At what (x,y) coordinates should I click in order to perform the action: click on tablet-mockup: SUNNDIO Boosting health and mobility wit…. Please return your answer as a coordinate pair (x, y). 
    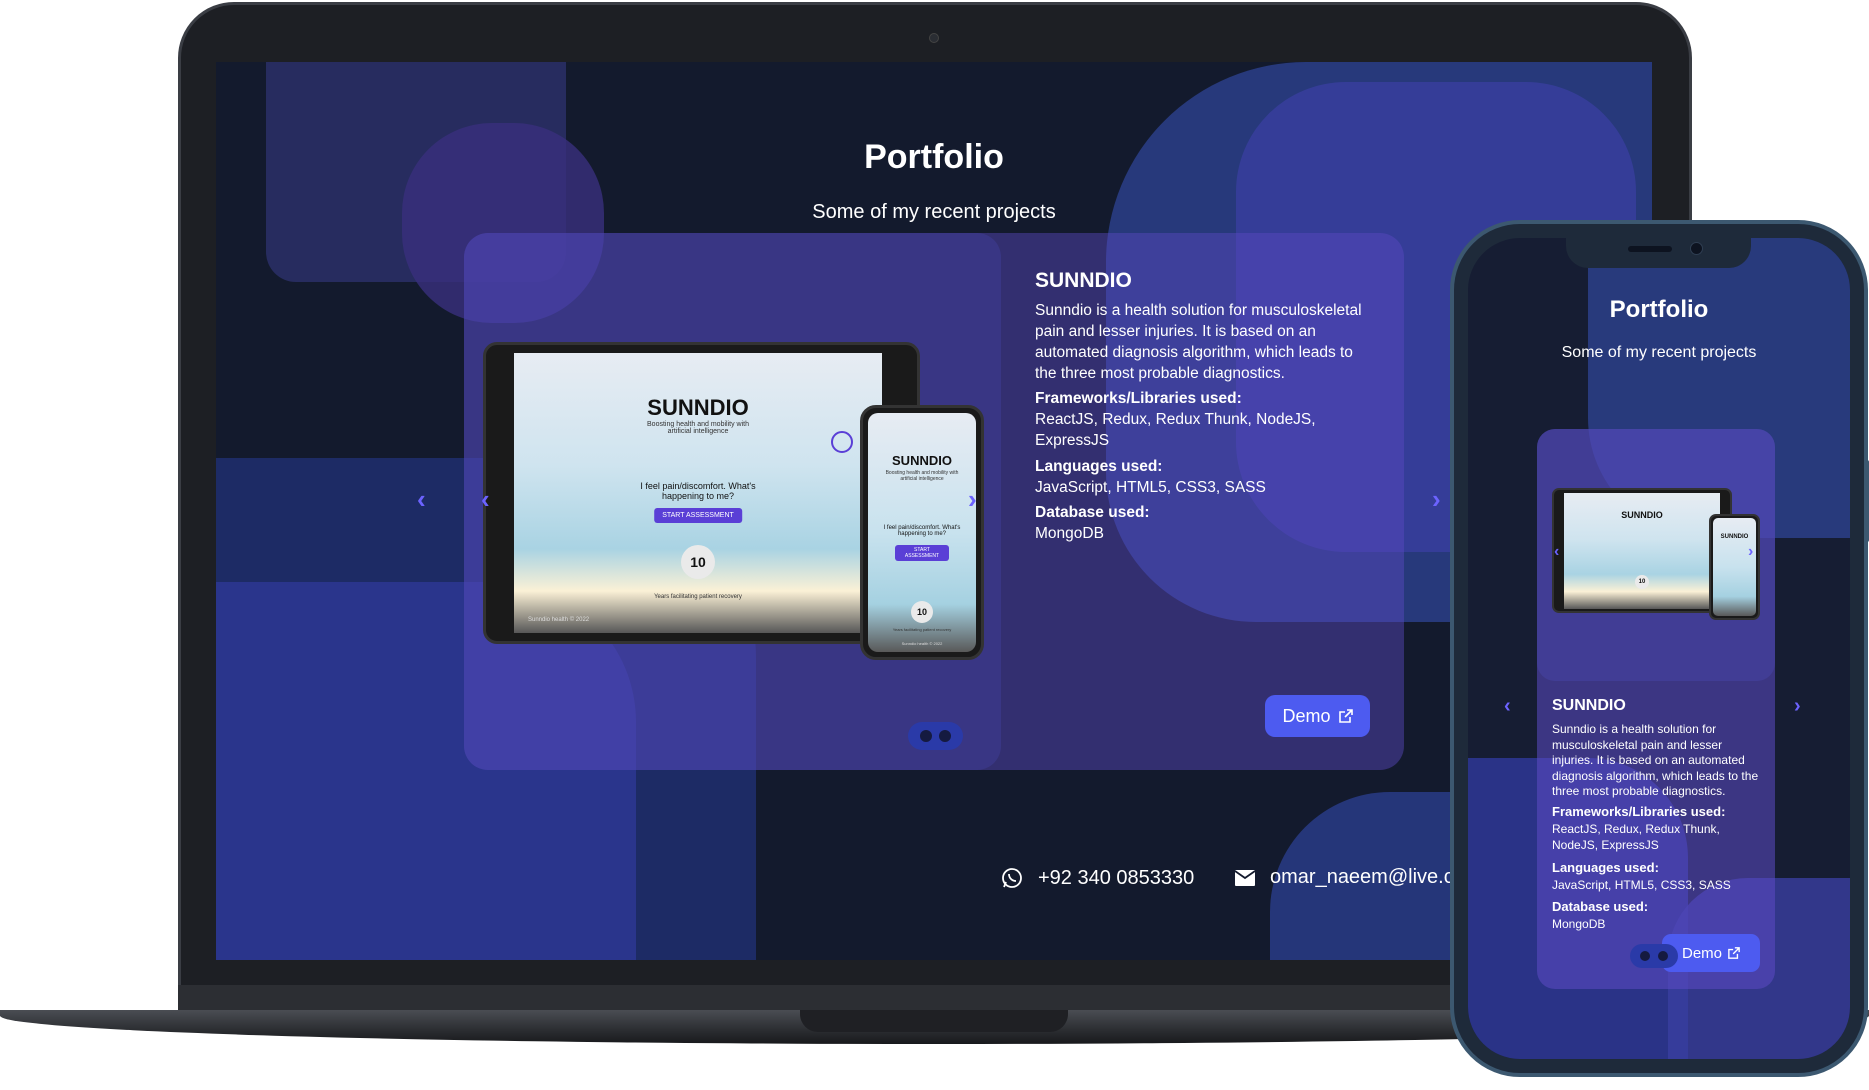
    Looking at the image, I should click on (701, 493).